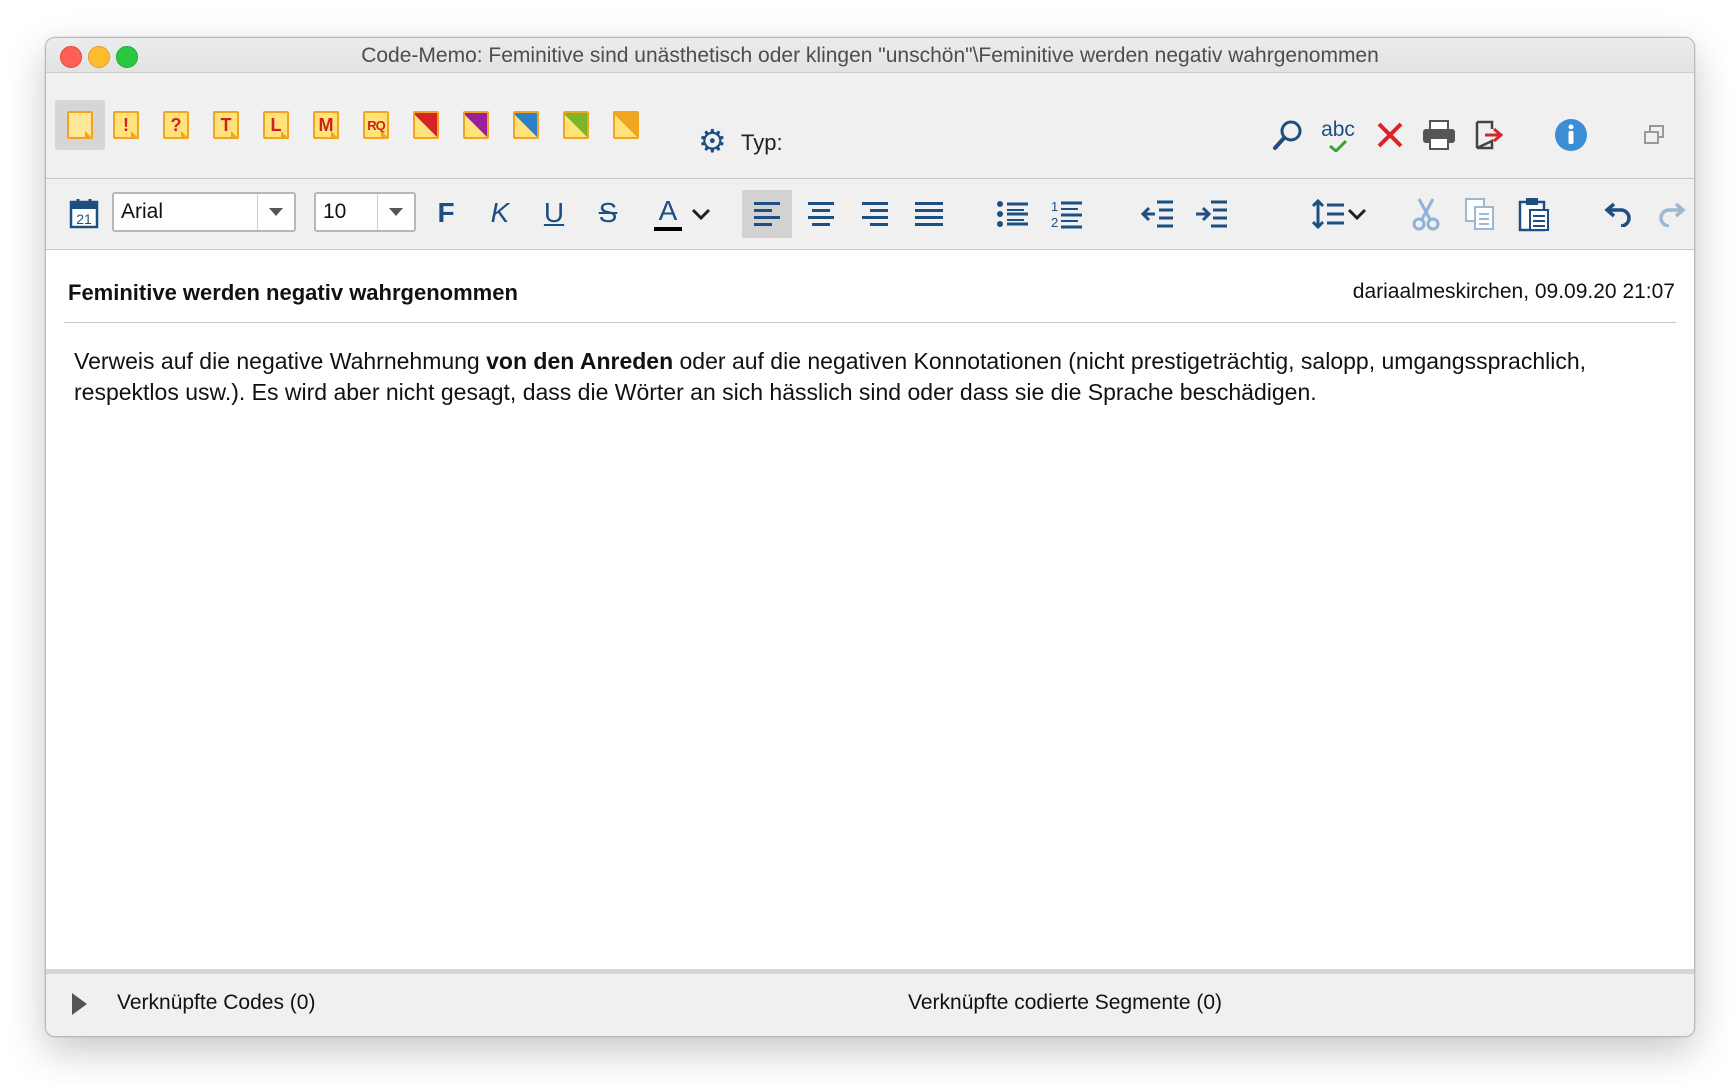  Describe the element at coordinates (335, 211) in the screenshot. I see `font-size-value: 10` at that location.